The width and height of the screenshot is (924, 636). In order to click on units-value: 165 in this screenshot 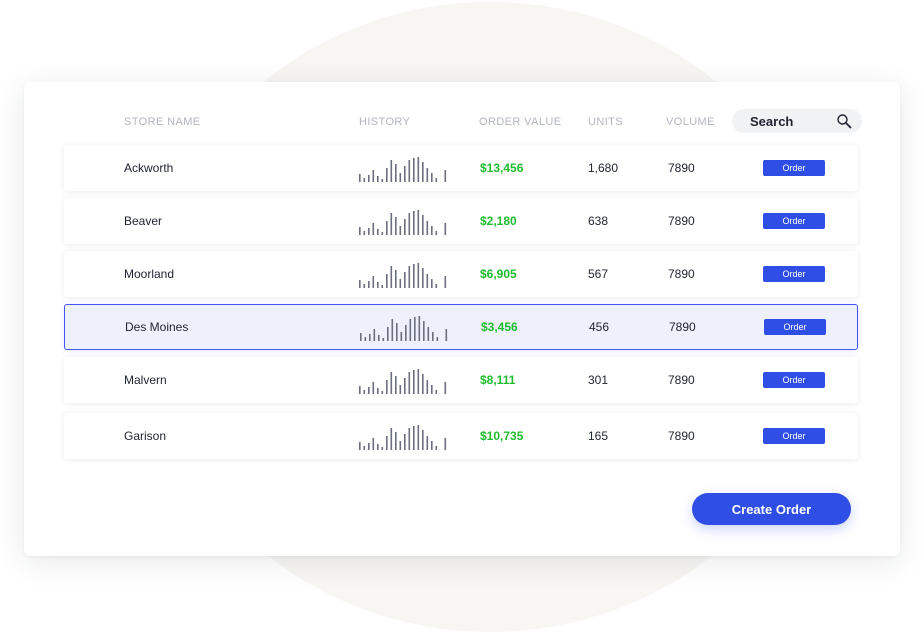, I will do `click(598, 436)`.